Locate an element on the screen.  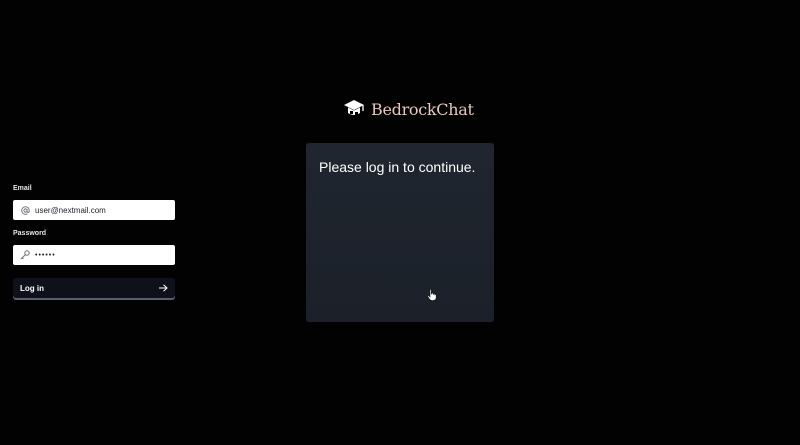
hand-pointer-cursor-icon is located at coordinates (432, 294).